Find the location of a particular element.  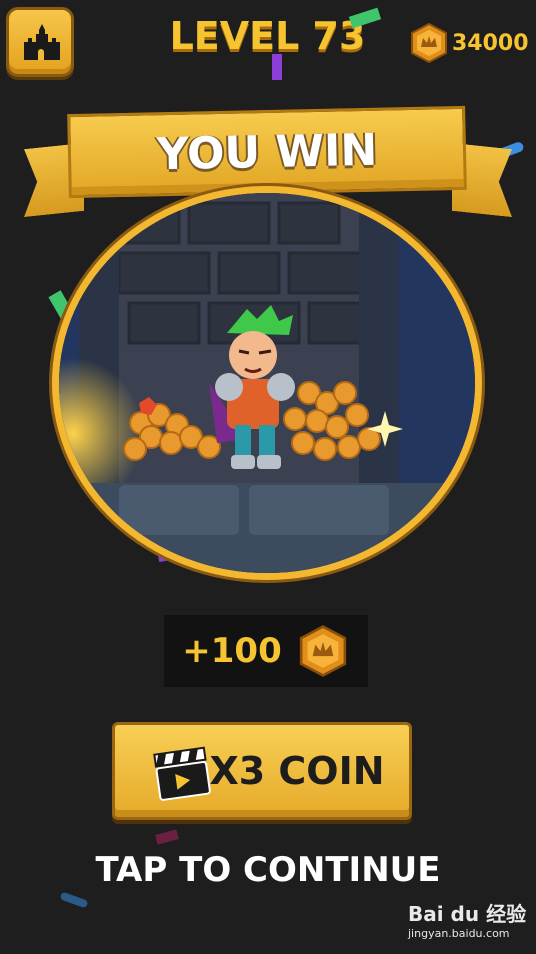

clapperboard-icon is located at coordinates (182, 773).